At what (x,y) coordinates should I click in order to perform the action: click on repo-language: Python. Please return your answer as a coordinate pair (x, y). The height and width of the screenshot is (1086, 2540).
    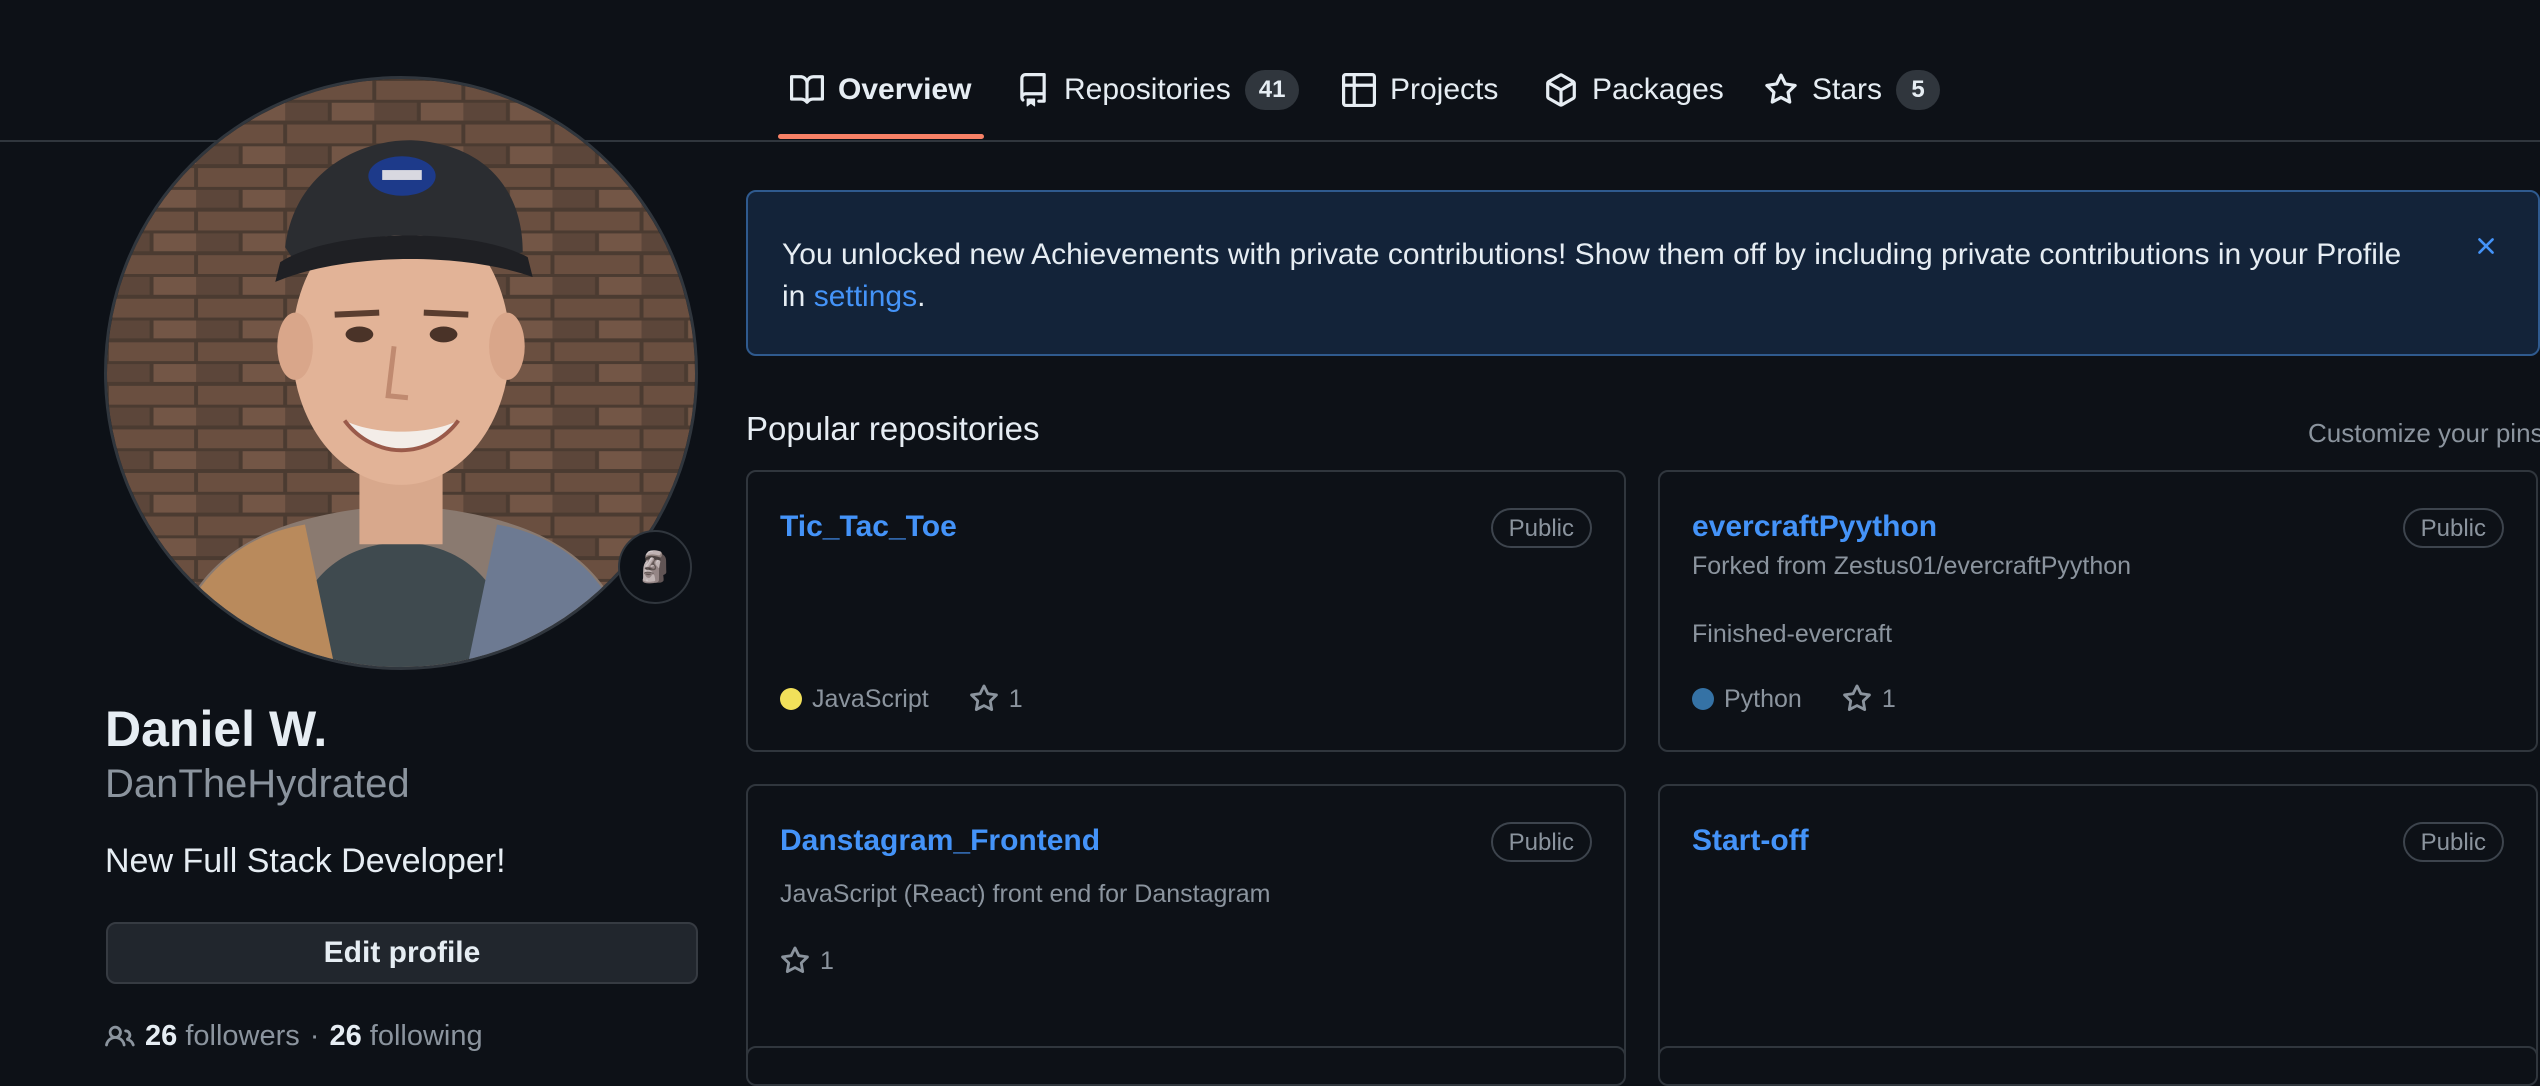
    Looking at the image, I should click on (1763, 698).